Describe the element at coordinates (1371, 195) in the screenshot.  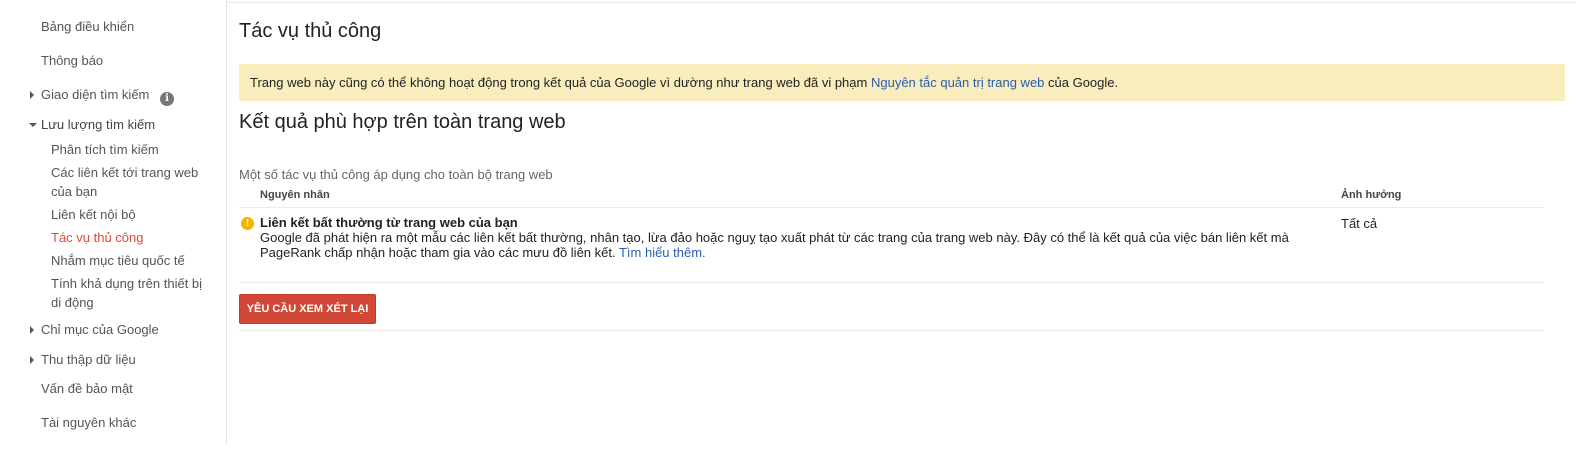
I see `column-header-impact: Ảnh hưởng` at that location.